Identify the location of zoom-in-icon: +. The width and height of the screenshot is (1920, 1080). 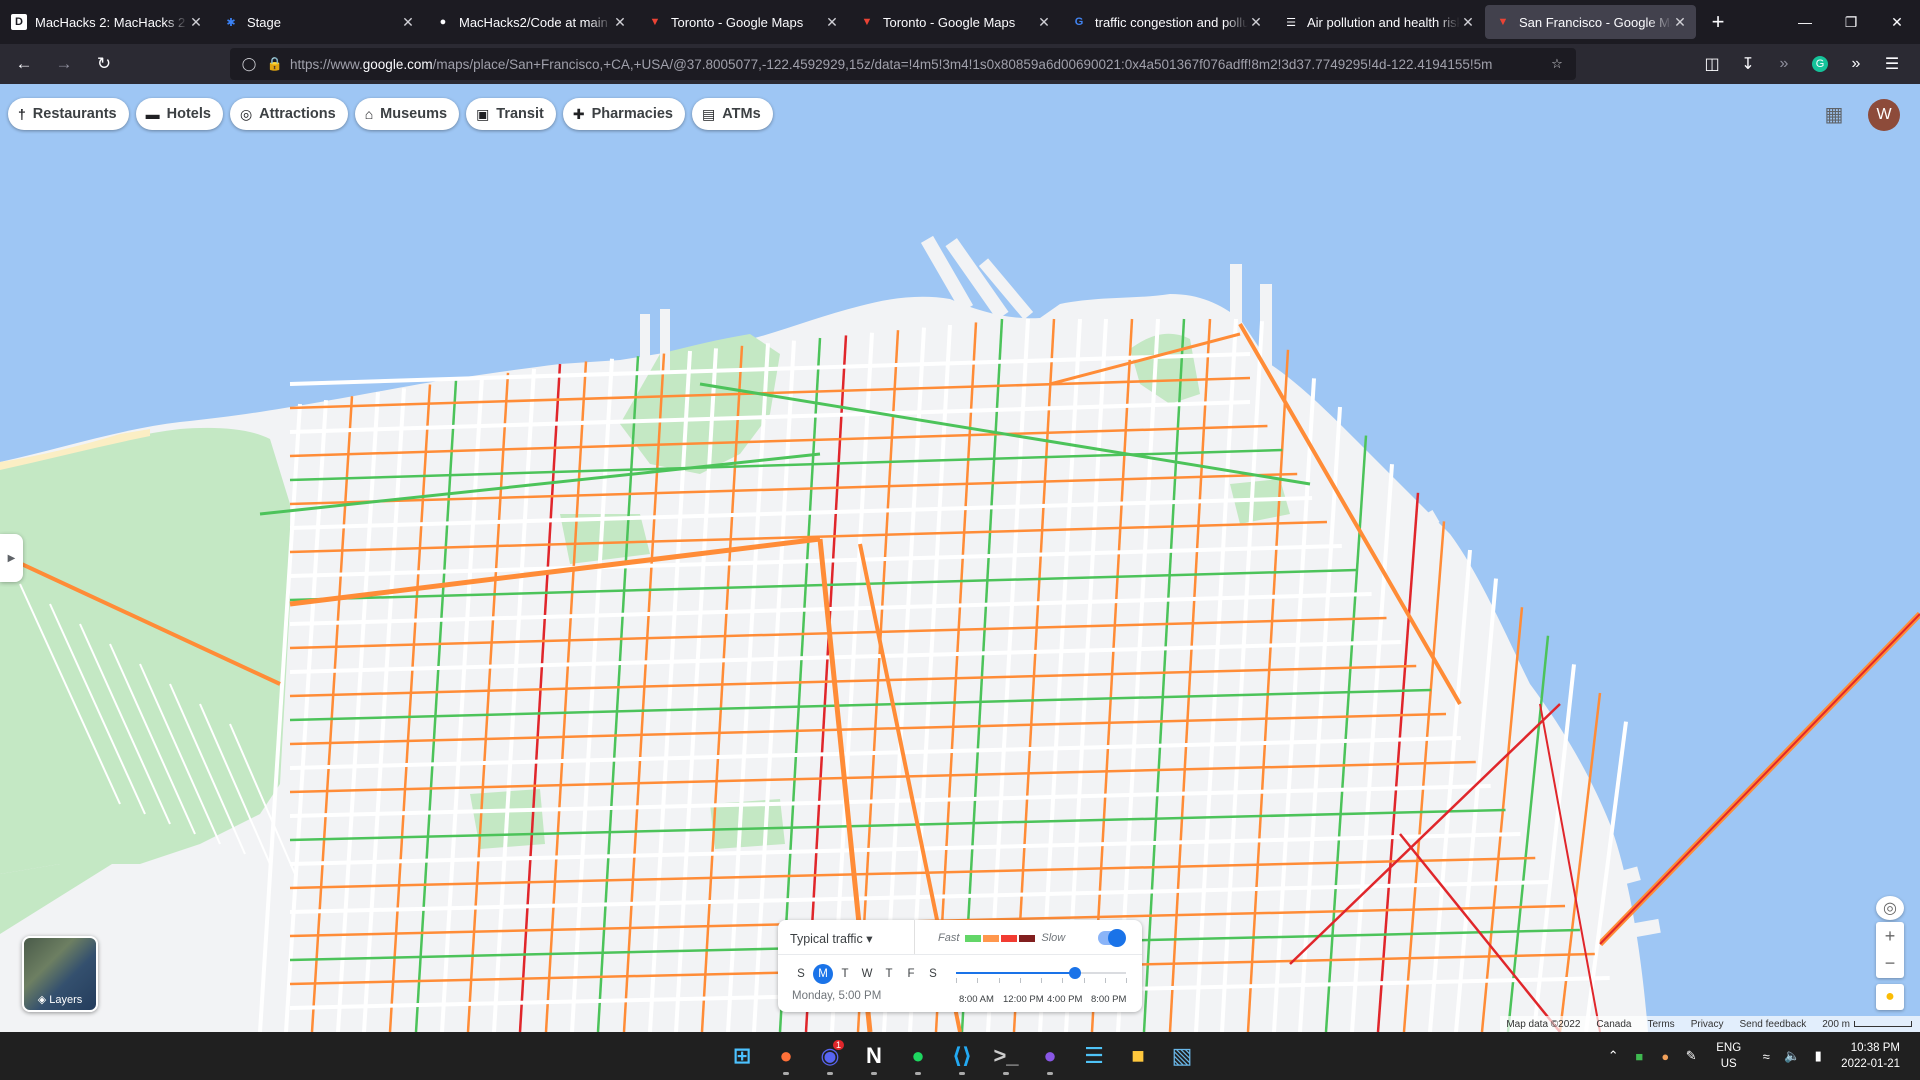
(1890, 936).